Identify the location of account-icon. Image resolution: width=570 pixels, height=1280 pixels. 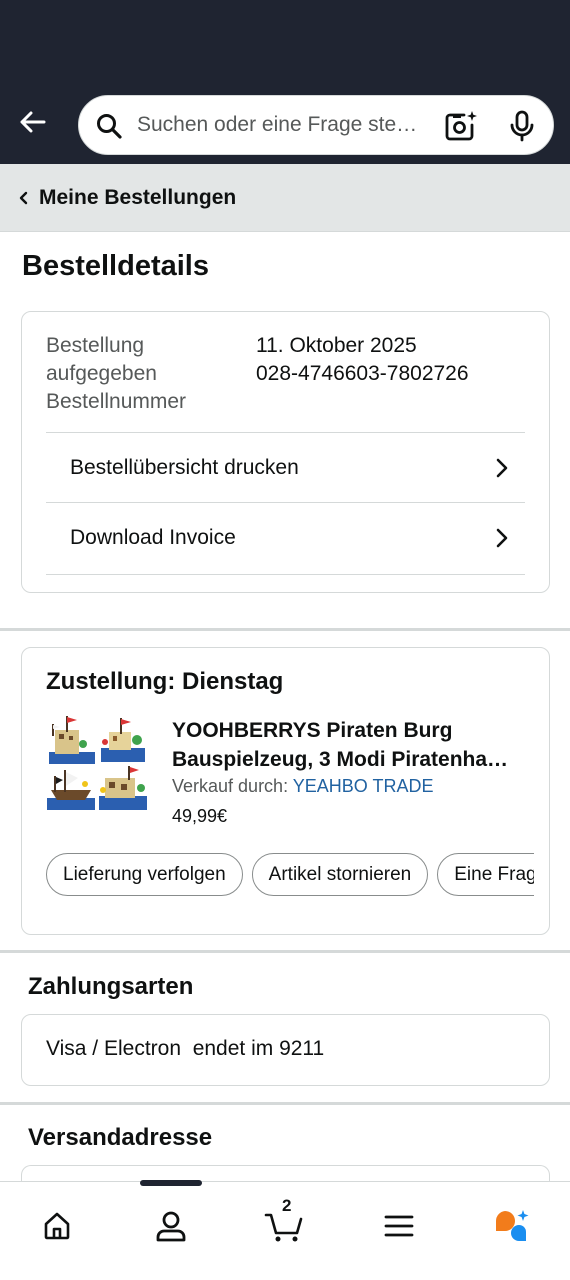
(171, 1226).